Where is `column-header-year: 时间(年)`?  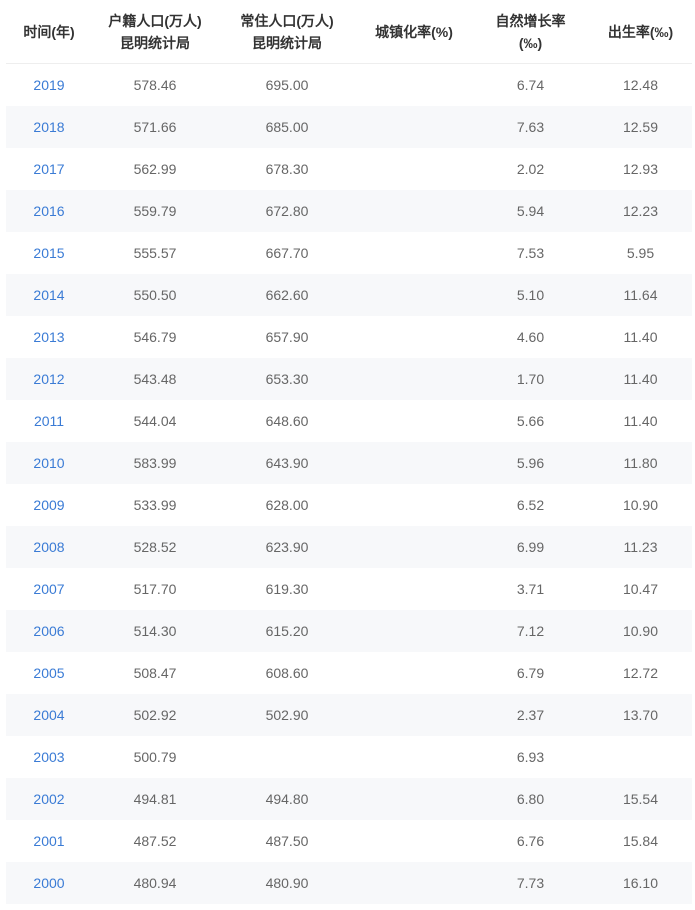
column-header-year: 时间(年) is located at coordinates (49, 31).